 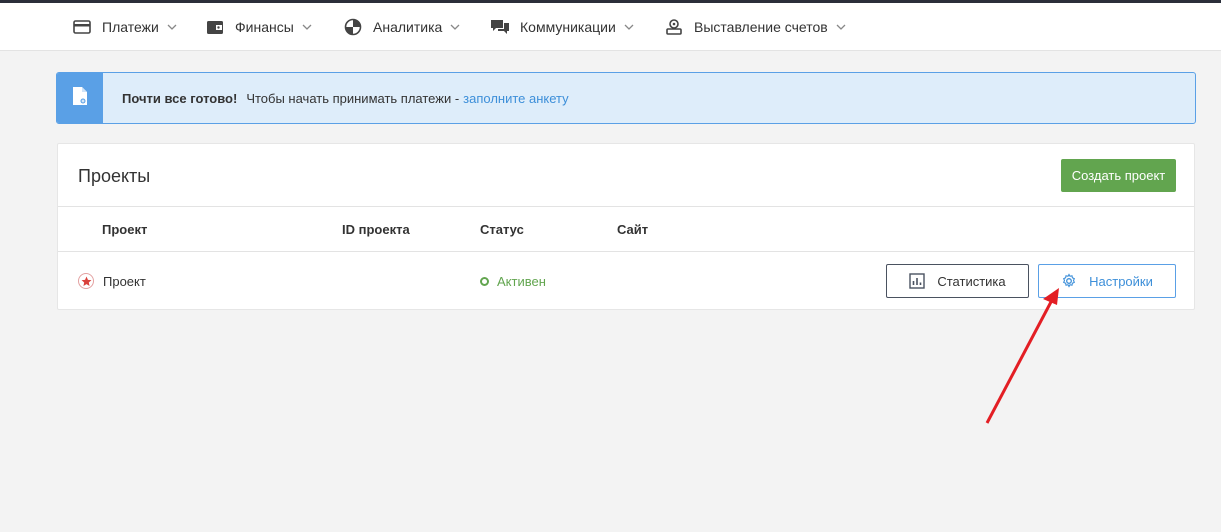 What do you see at coordinates (180, 98) in the screenshot?
I see `alert-title: Почти все готово!` at bounding box center [180, 98].